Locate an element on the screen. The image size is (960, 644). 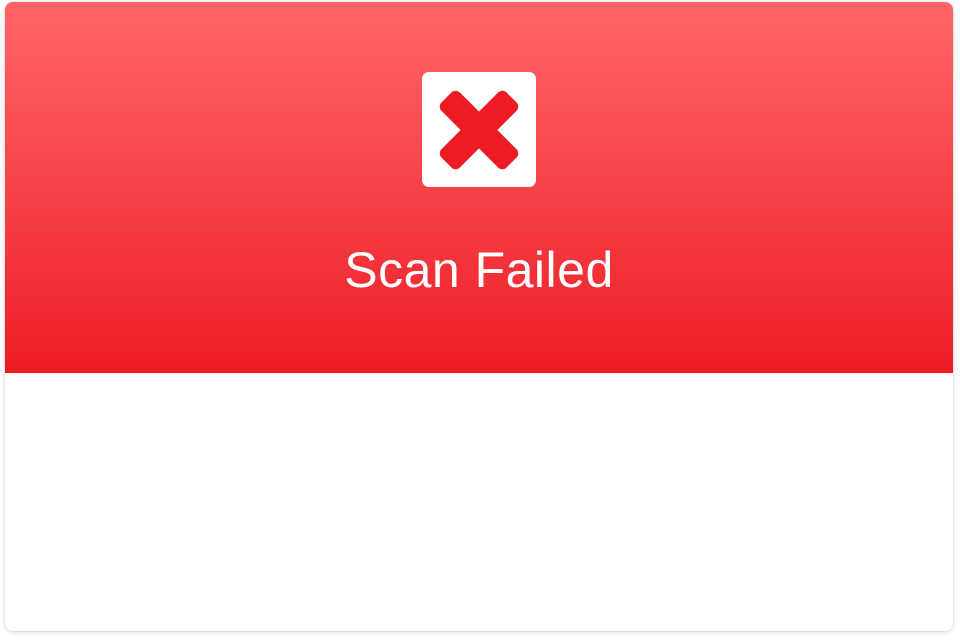
close-x-icon is located at coordinates (479, 130).